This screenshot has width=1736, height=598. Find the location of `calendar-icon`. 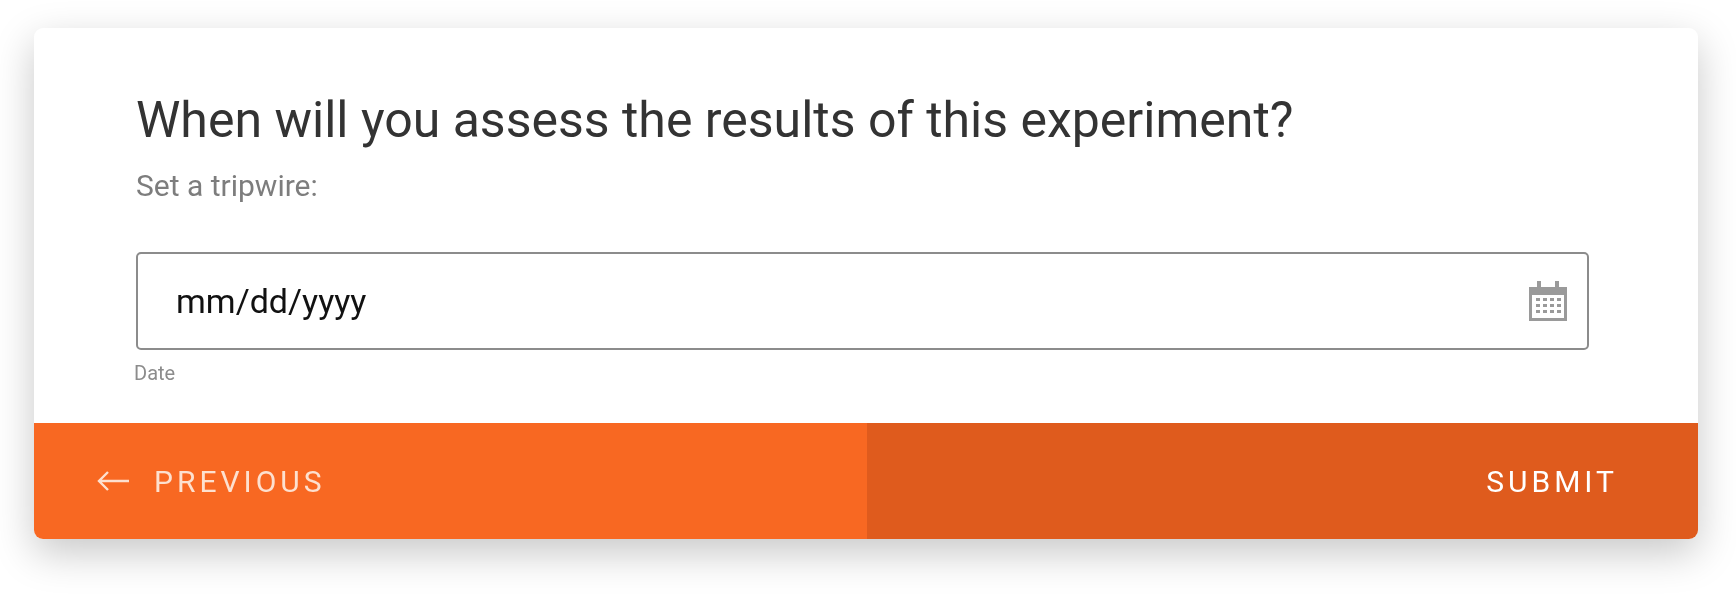

calendar-icon is located at coordinates (1548, 301).